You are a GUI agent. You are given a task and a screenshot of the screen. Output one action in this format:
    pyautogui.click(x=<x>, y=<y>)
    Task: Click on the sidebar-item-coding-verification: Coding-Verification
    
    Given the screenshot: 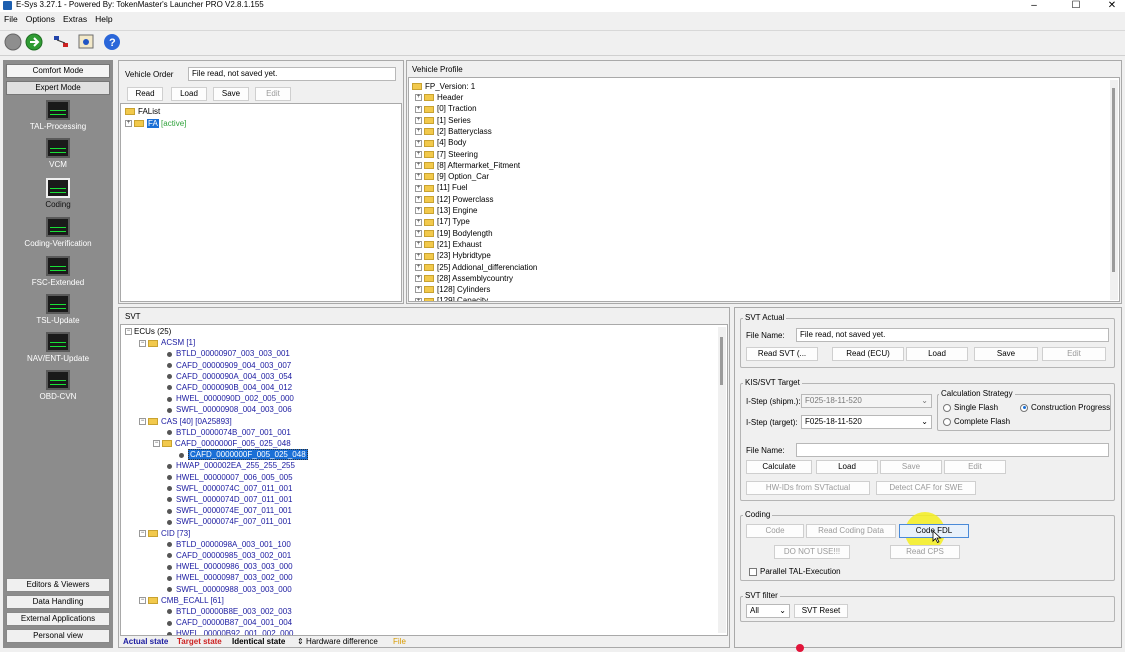 What is the action you would take?
    pyautogui.click(x=58, y=232)
    